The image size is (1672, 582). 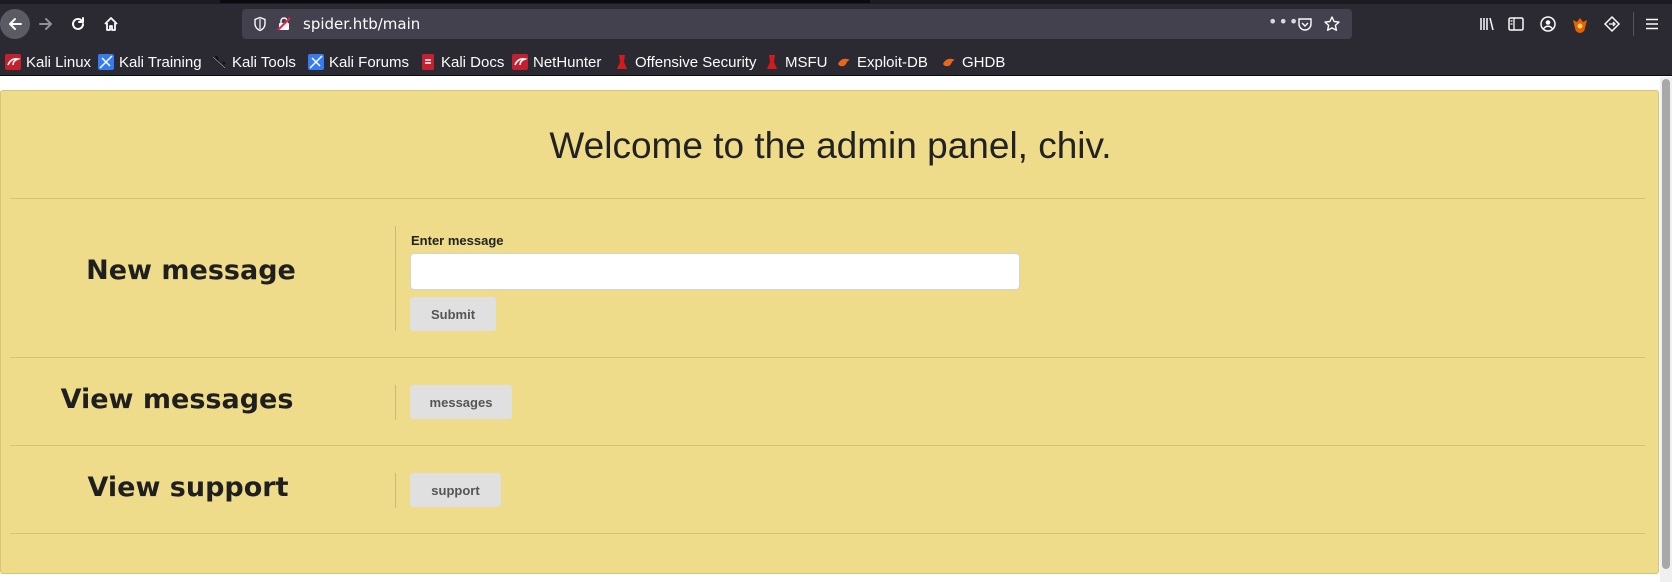 I want to click on foxyproxy-extension-icon, so click(x=1580, y=24).